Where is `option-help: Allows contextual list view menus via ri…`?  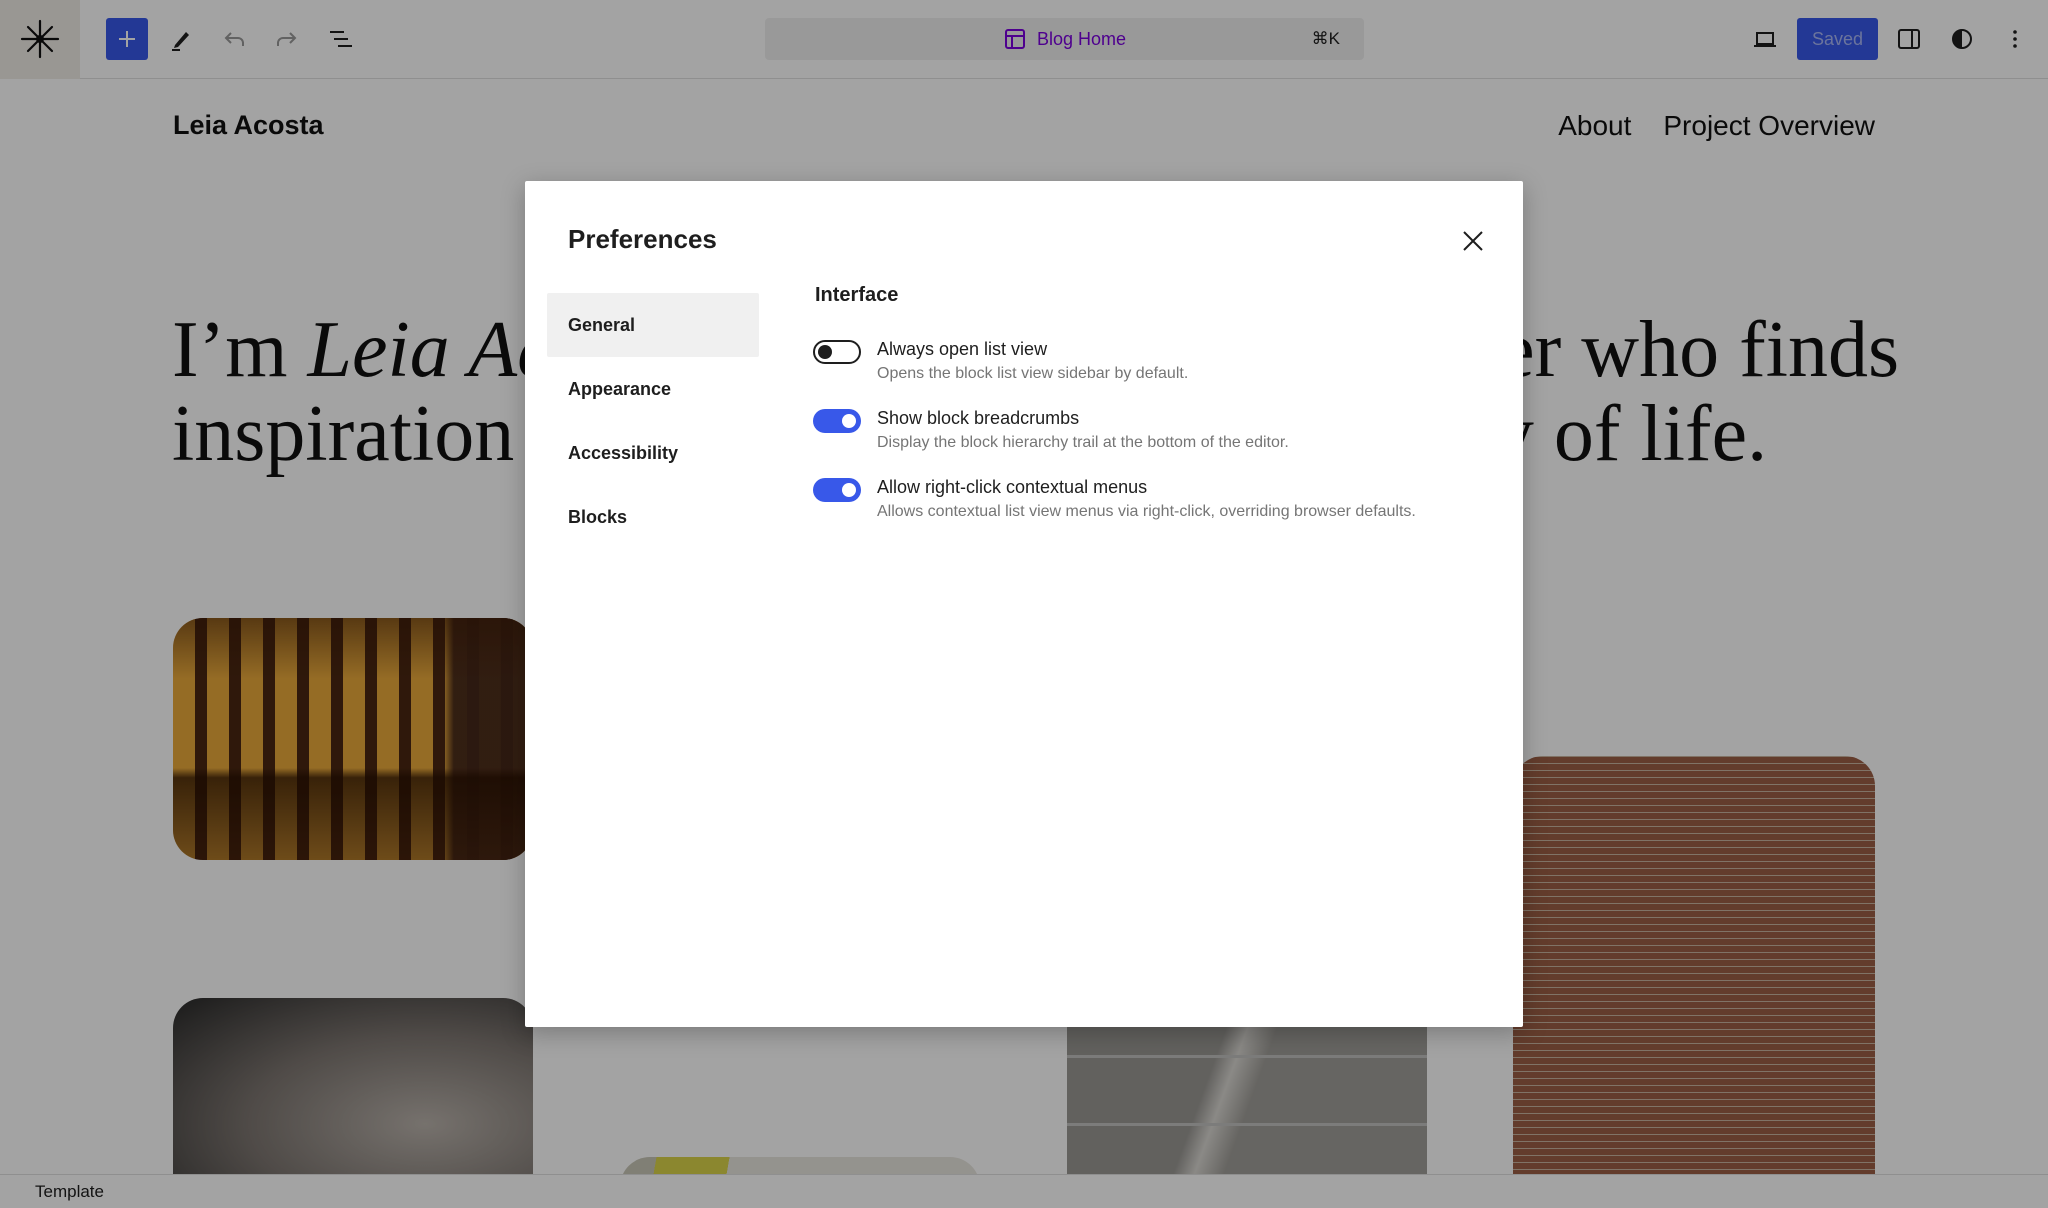
option-help: Allows contextual list view menus via ri… is located at coordinates (1146, 511).